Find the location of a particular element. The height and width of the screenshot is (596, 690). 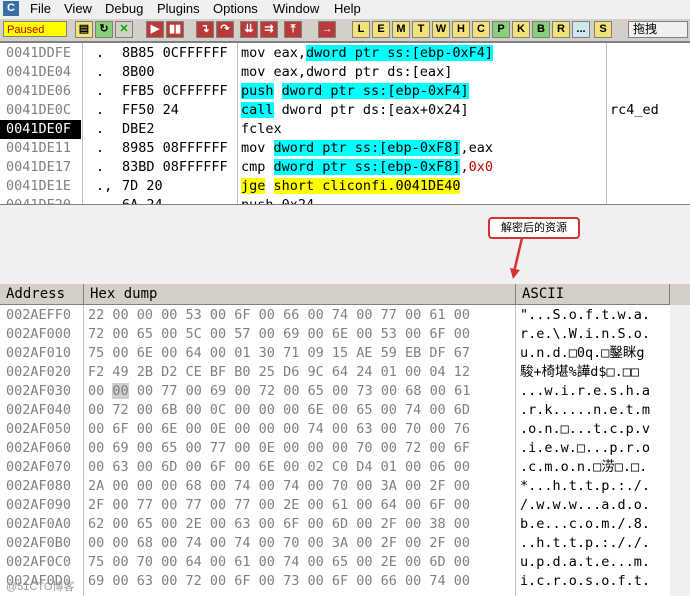

cpu-button: C is located at coordinates (481, 29).